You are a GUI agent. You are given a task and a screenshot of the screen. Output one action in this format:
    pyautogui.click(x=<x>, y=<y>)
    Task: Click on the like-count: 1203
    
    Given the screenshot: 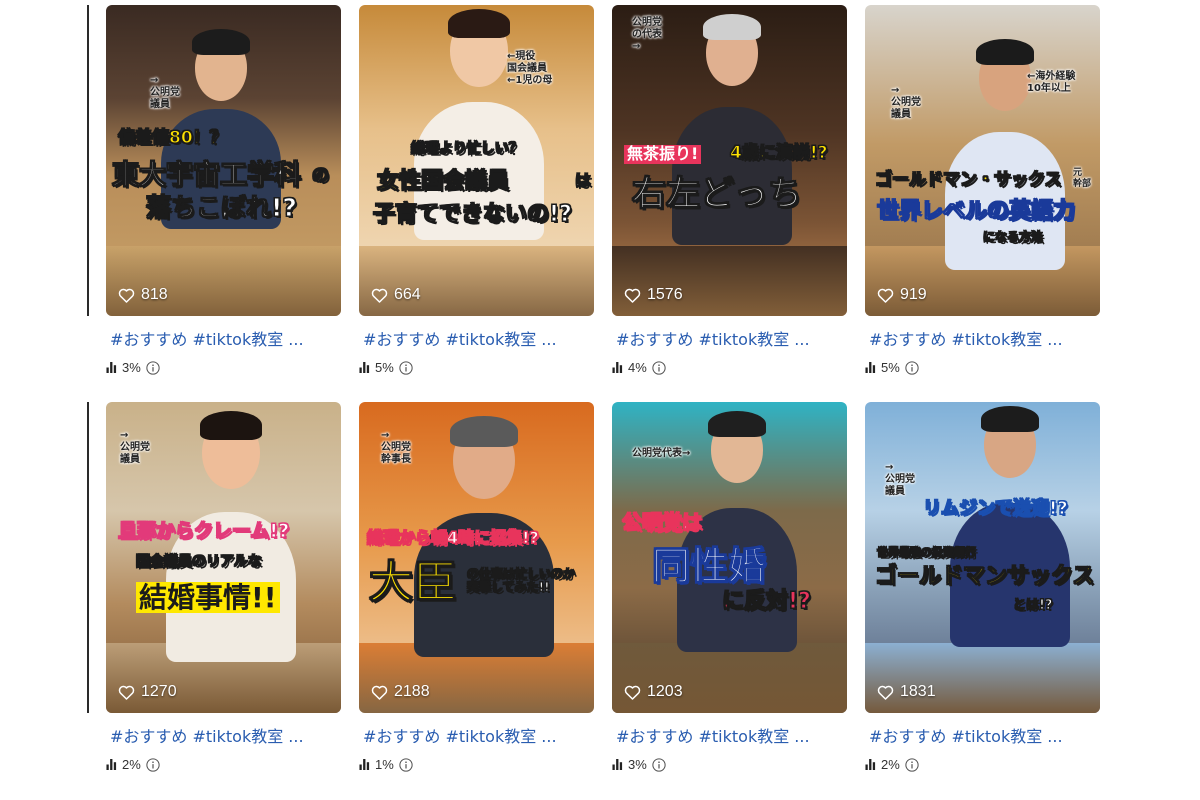 What is the action you would take?
    pyautogui.click(x=653, y=692)
    